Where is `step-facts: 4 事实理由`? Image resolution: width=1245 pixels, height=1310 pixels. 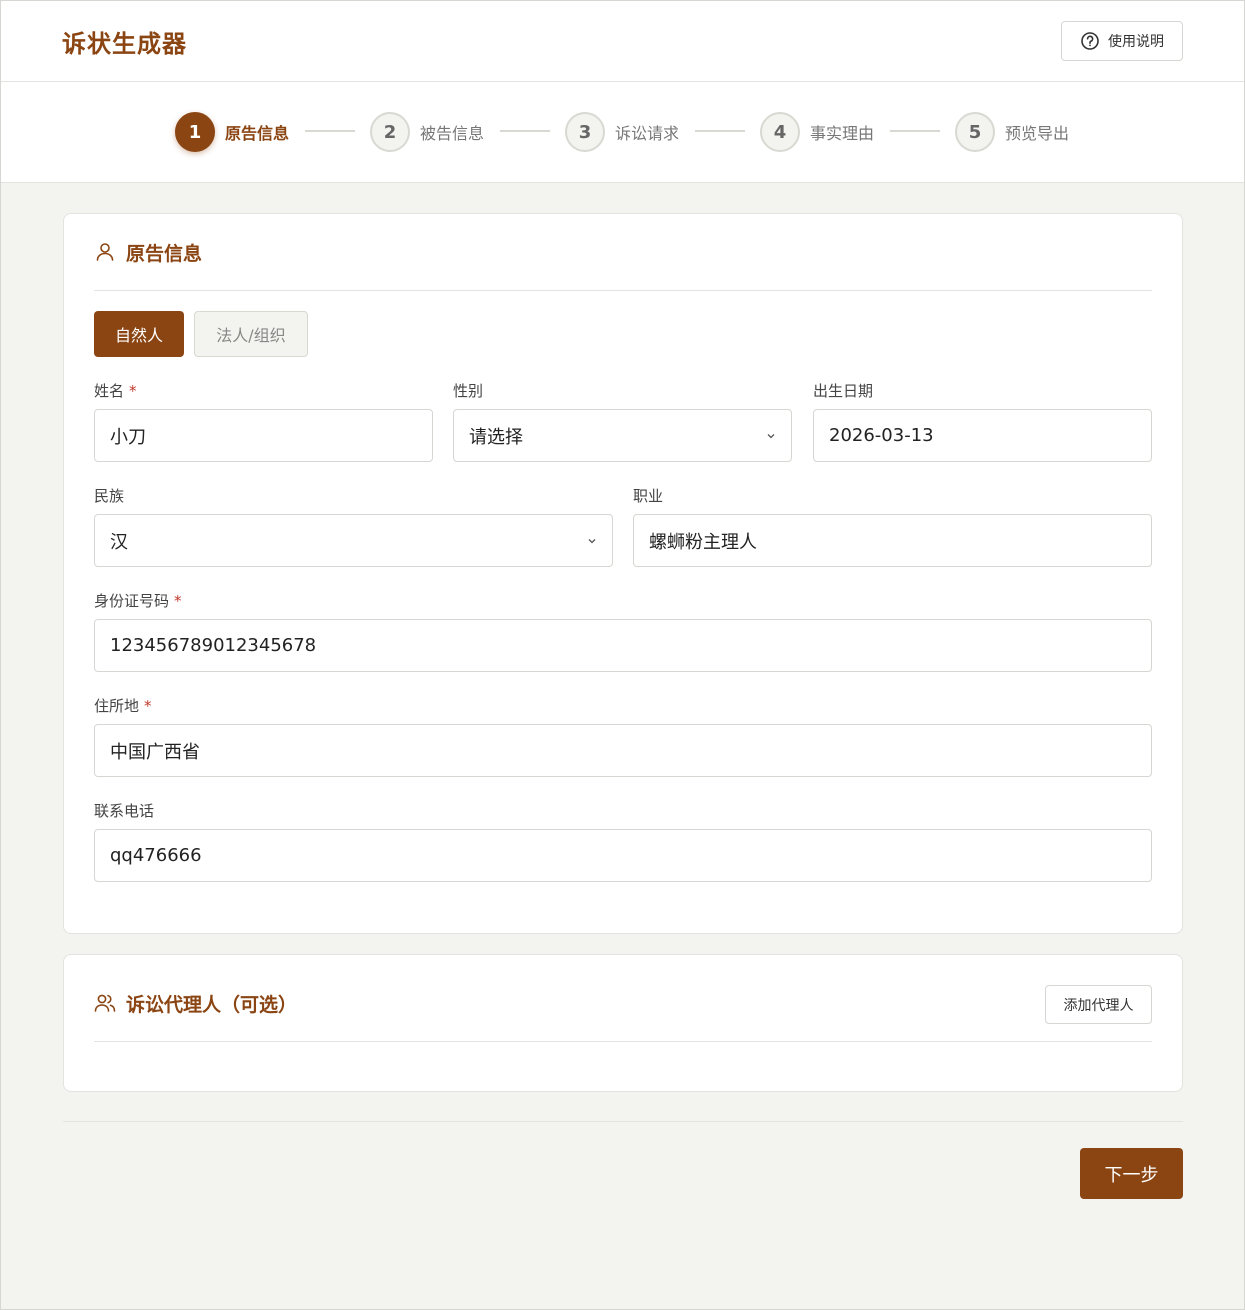
step-facts: 4 事实理由 is located at coordinates (817, 132).